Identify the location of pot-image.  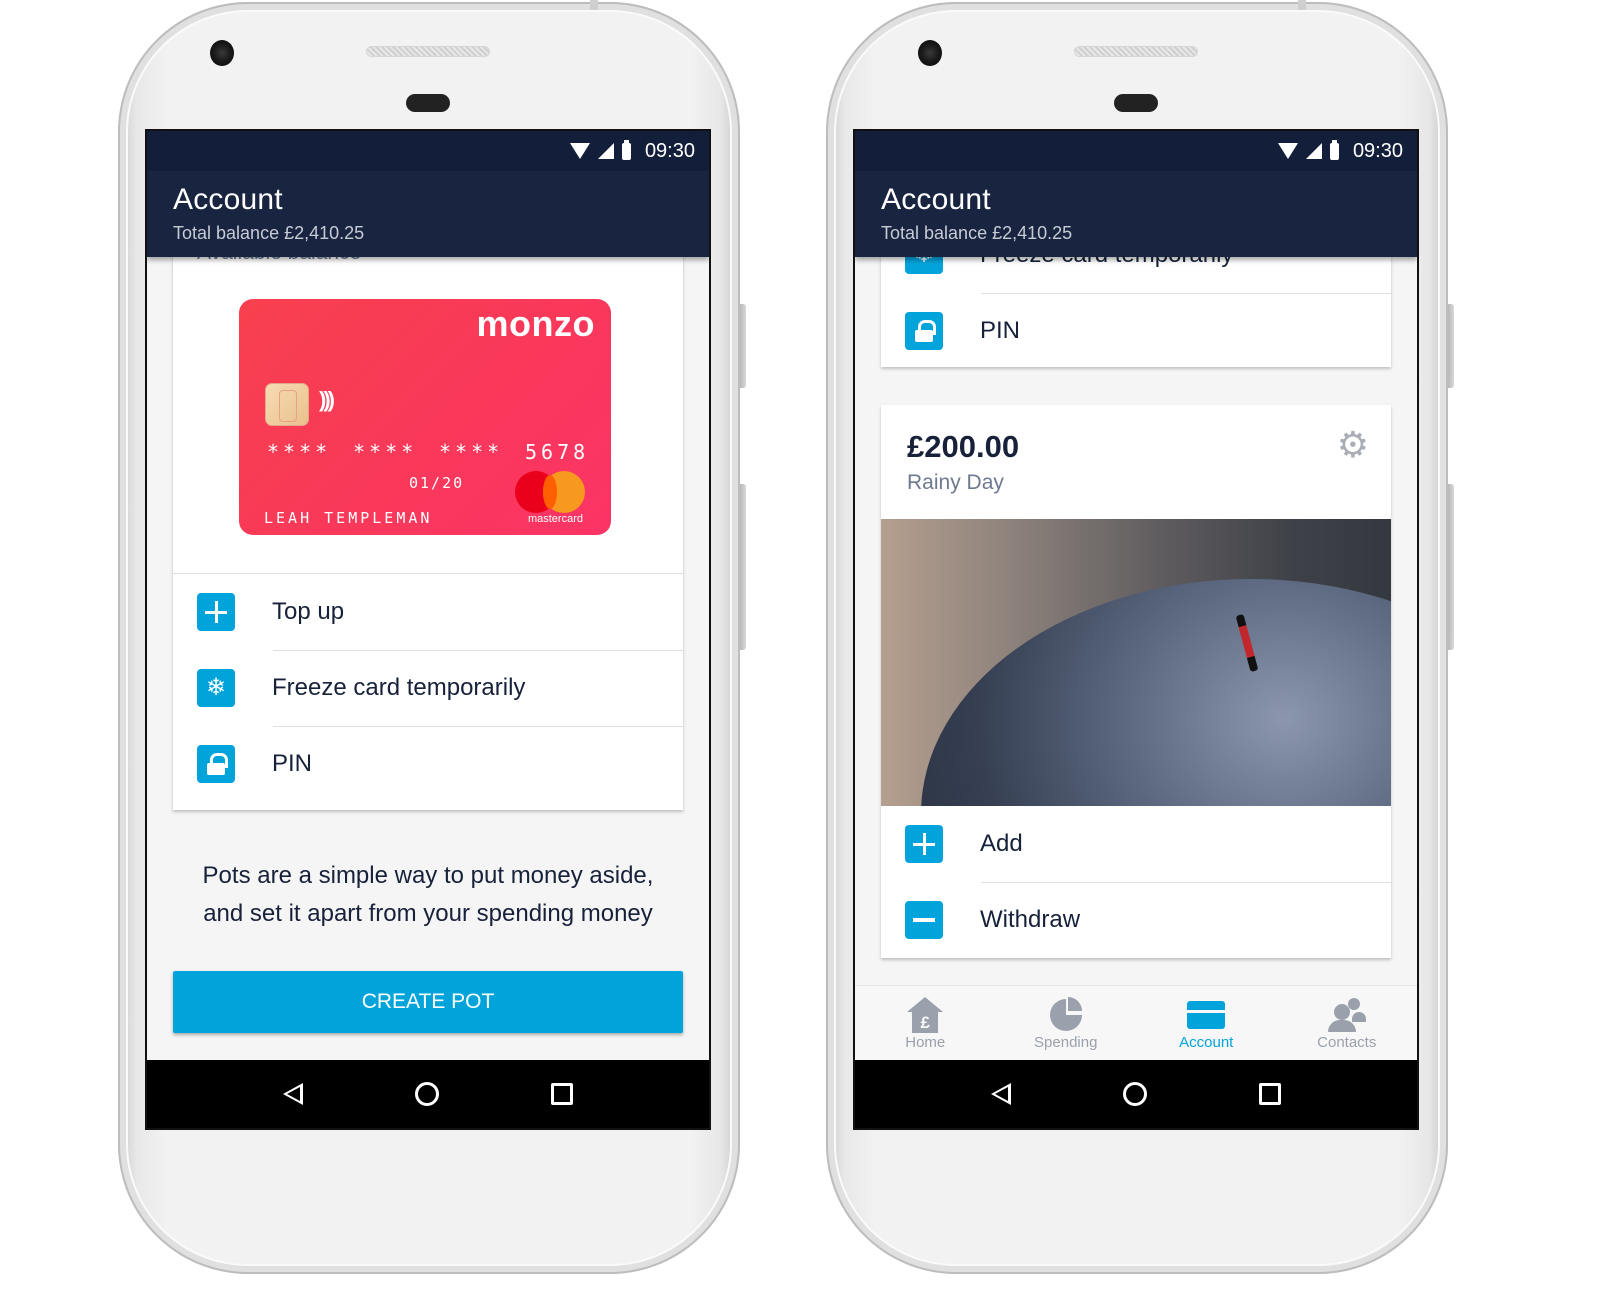
(1136, 662).